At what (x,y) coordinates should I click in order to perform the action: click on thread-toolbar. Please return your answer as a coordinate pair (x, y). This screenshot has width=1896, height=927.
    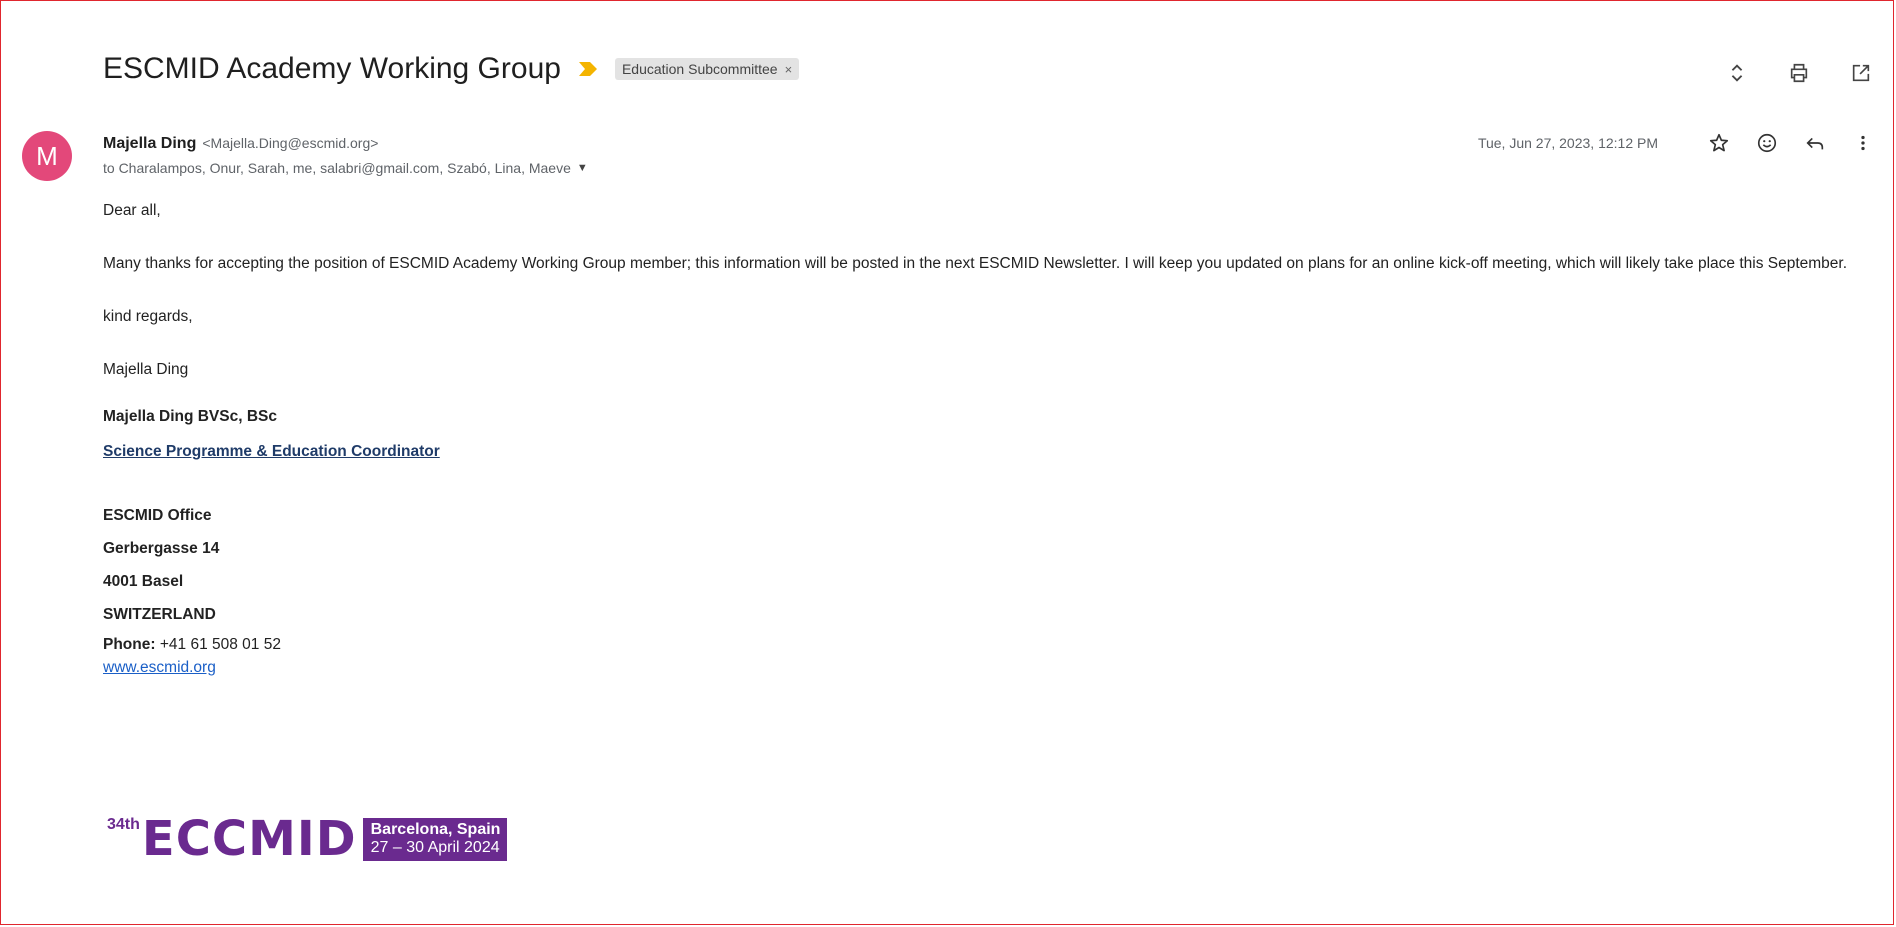
    Looking at the image, I should click on (1799, 73).